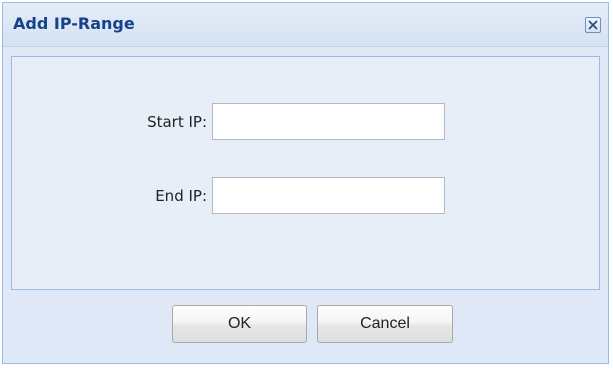  I want to click on end-ip-row: End IP:, so click(305, 196).